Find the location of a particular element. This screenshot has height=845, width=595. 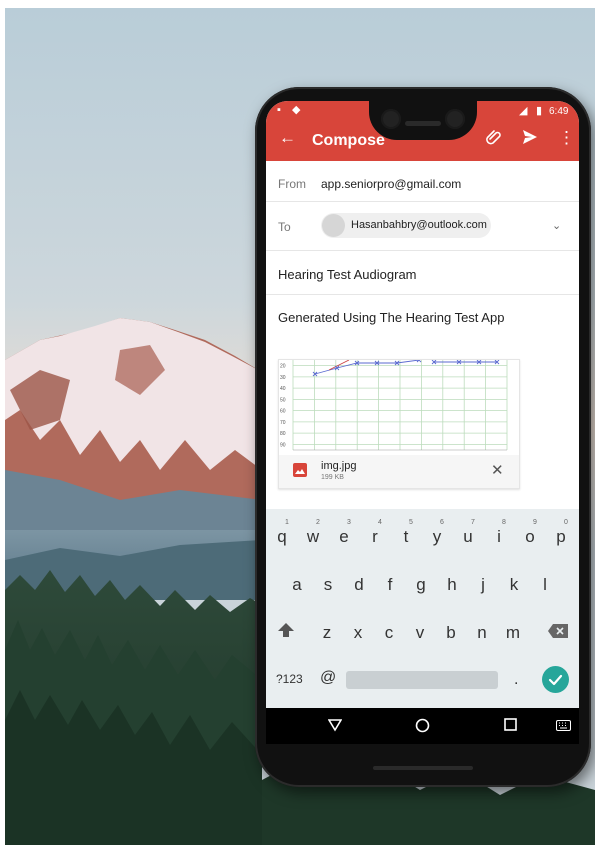

front-camera-left is located at coordinates (391, 119).